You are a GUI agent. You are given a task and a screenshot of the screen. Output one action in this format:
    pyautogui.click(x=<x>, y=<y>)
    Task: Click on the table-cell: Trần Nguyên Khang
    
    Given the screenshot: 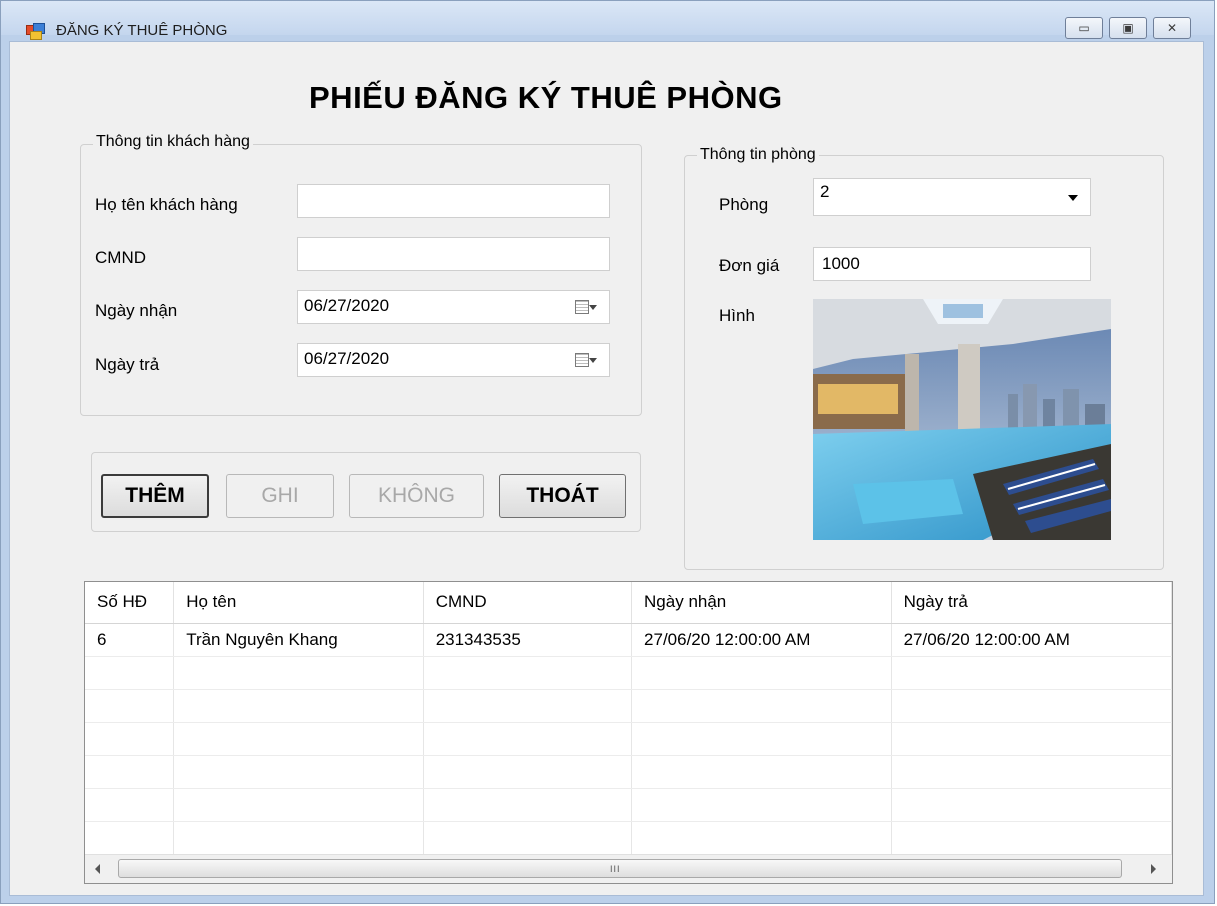 What is the action you would take?
    pyautogui.click(x=298, y=640)
    